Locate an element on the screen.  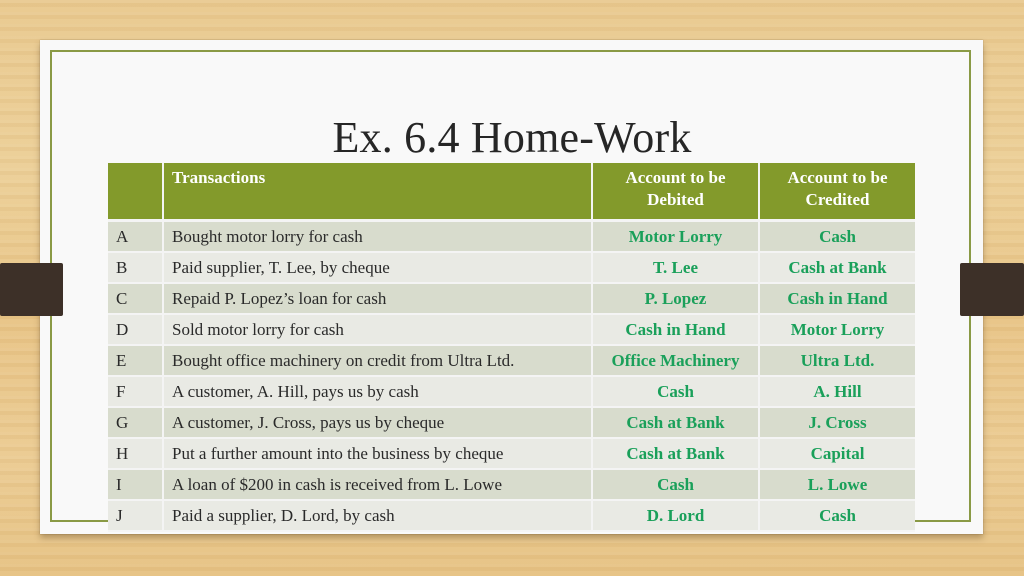
row-id: E is located at coordinates (136, 361).